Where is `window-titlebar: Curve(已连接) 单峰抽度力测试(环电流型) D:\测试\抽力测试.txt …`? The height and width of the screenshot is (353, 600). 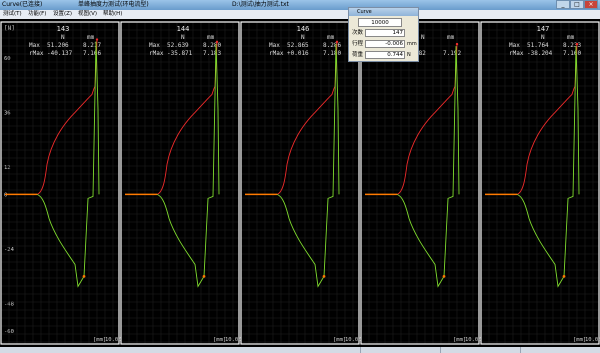 window-titlebar: Curve(已连接) 单峰抽度力测试(环电流型) D:\测试\抽力测试.txt … is located at coordinates (300, 5).